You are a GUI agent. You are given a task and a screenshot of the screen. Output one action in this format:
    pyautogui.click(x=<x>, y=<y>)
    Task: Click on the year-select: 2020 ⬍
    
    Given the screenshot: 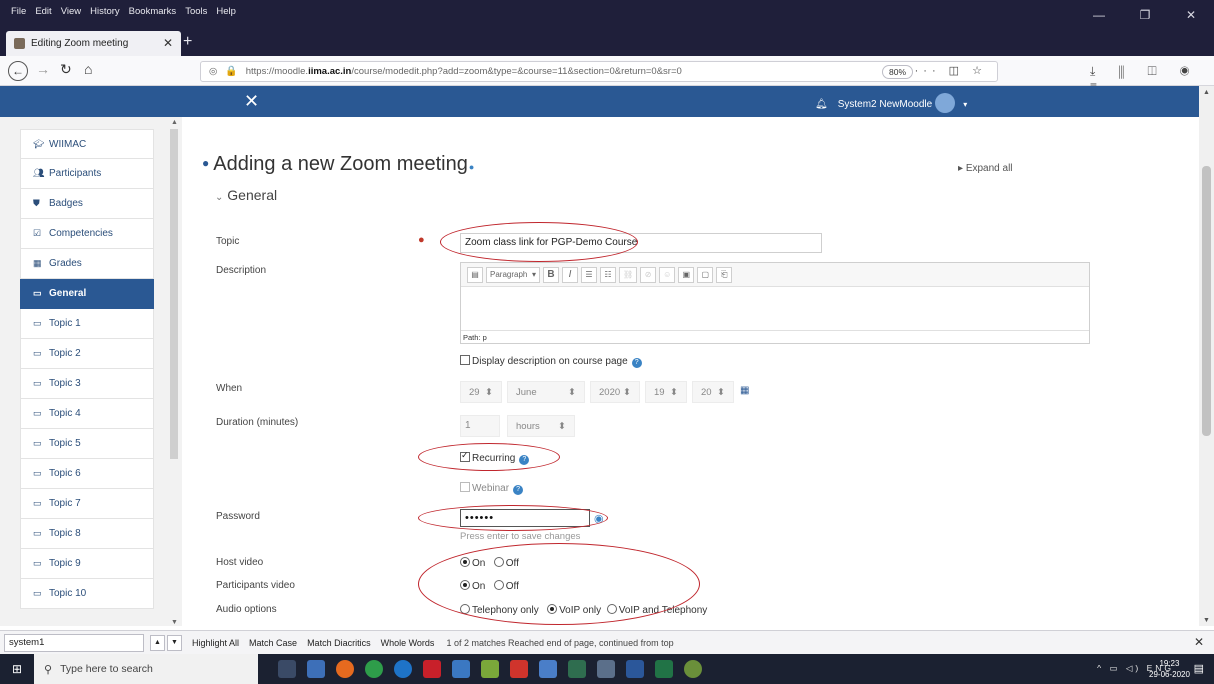 What is the action you would take?
    pyautogui.click(x=615, y=392)
    